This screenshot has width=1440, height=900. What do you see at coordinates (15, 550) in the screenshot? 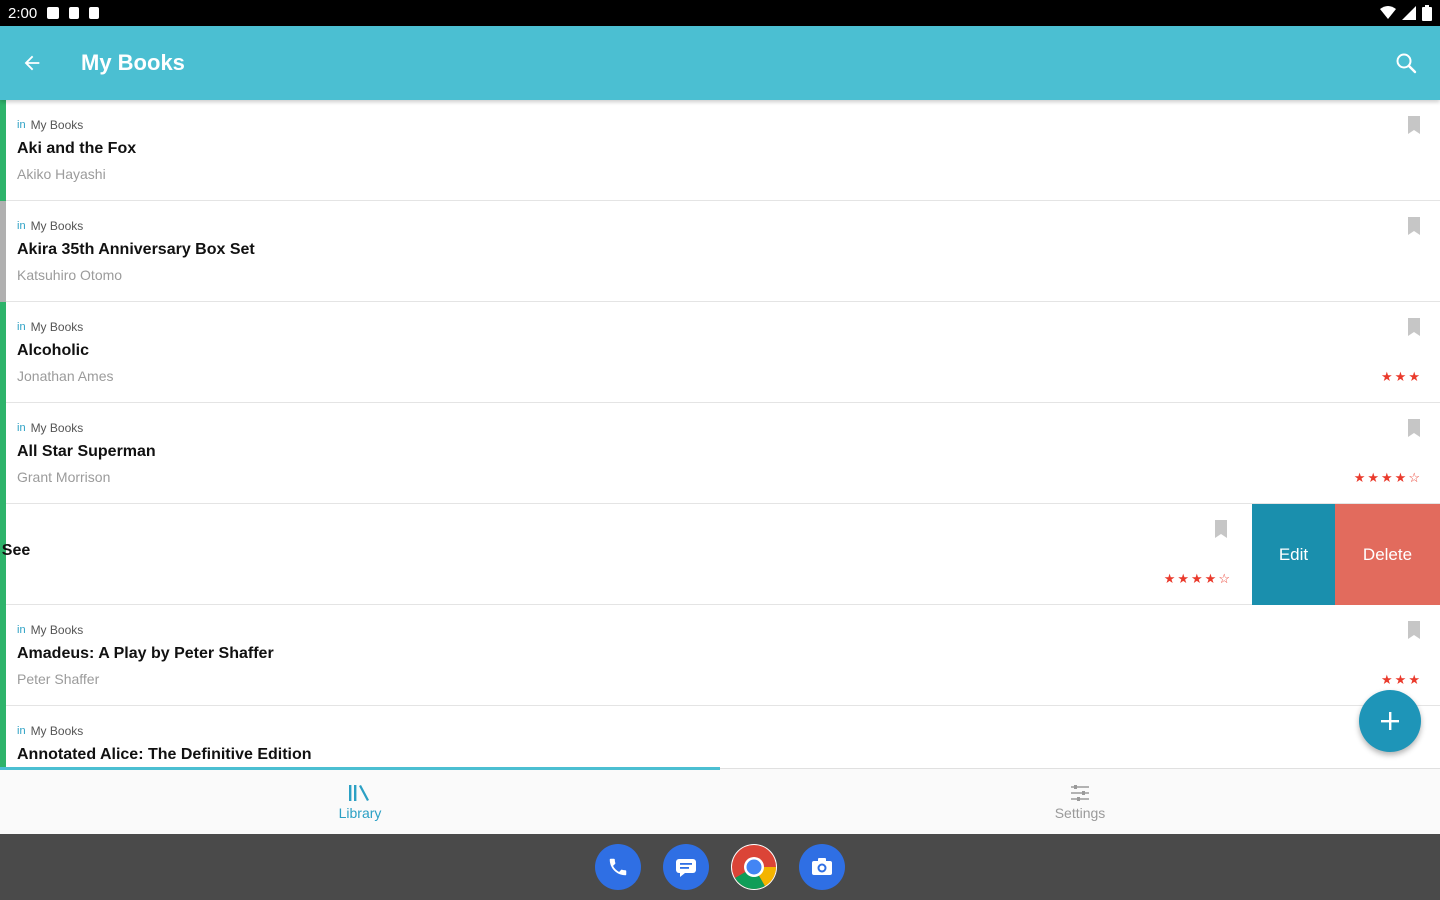
I see `book-title: t See` at bounding box center [15, 550].